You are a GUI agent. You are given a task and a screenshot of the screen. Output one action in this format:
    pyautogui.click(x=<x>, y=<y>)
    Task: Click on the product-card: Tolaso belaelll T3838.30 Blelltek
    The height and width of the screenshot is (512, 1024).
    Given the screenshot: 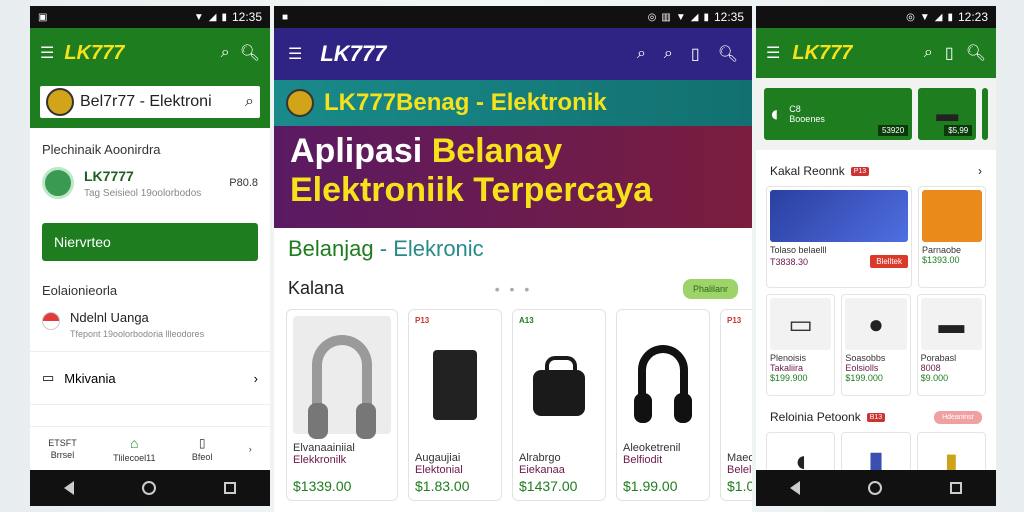 What is the action you would take?
    pyautogui.click(x=839, y=237)
    